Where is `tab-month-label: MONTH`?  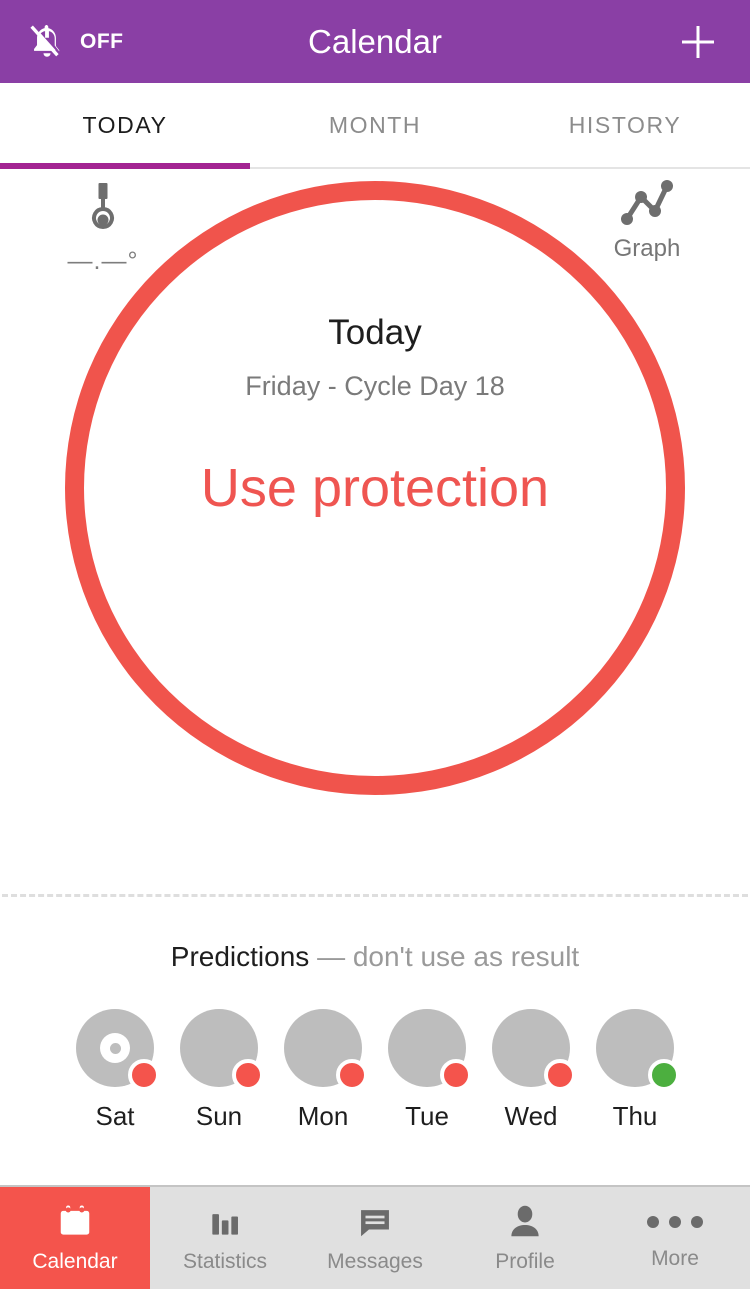
tab-month-label: MONTH is located at coordinates (375, 124).